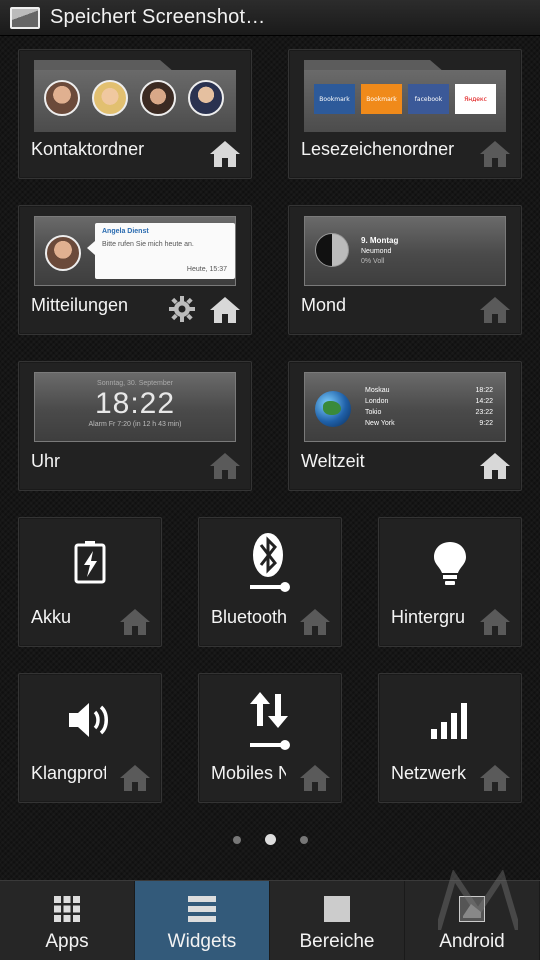 The width and height of the screenshot is (540, 960). I want to click on widget-label: Mond, so click(324, 305).